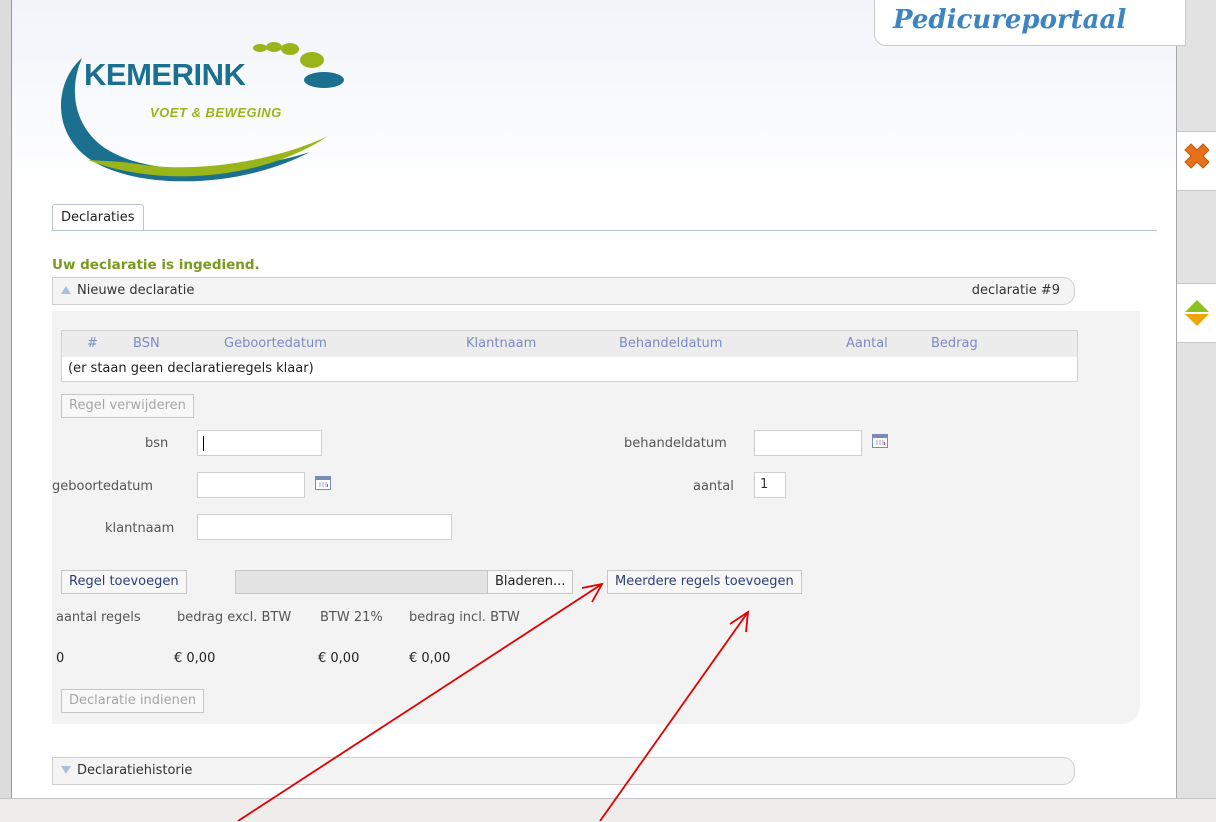  I want to click on submit-declaration-button: Declaratie indienen, so click(133, 701).